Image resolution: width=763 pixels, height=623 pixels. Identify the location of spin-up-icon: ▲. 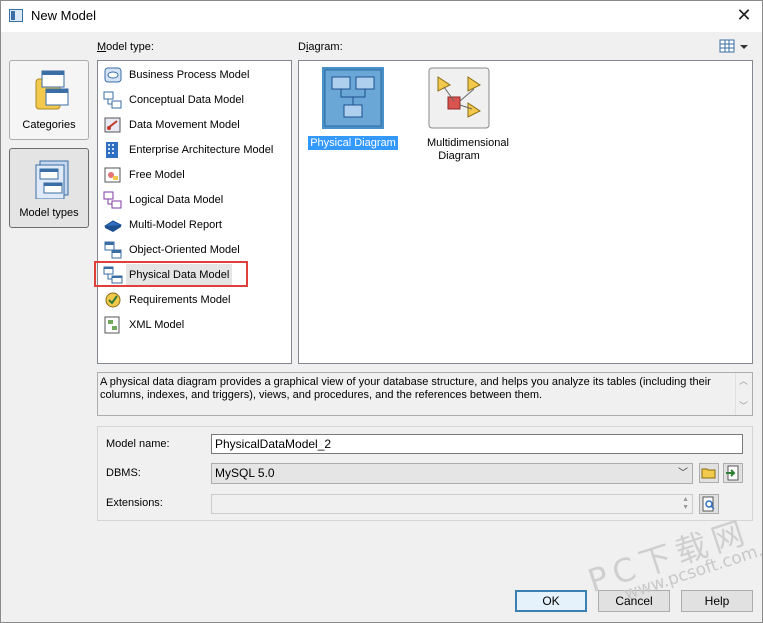
(685, 499).